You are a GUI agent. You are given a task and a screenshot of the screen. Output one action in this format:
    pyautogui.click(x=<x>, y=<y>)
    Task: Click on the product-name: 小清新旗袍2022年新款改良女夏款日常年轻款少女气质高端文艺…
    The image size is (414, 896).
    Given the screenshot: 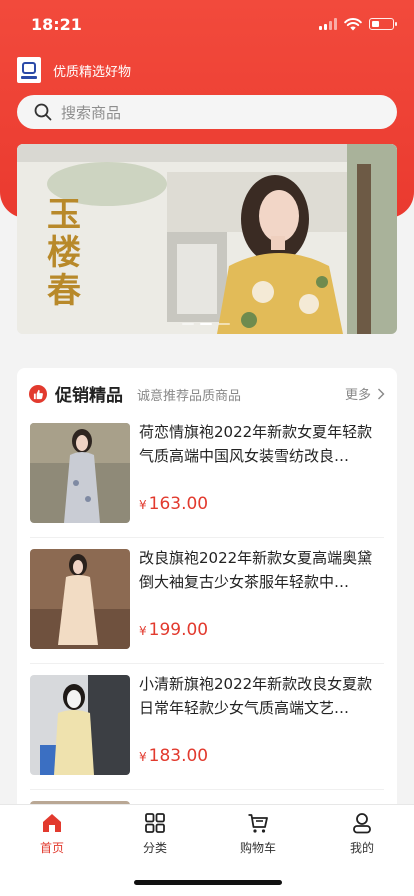 What is the action you would take?
    pyautogui.click(x=256, y=696)
    